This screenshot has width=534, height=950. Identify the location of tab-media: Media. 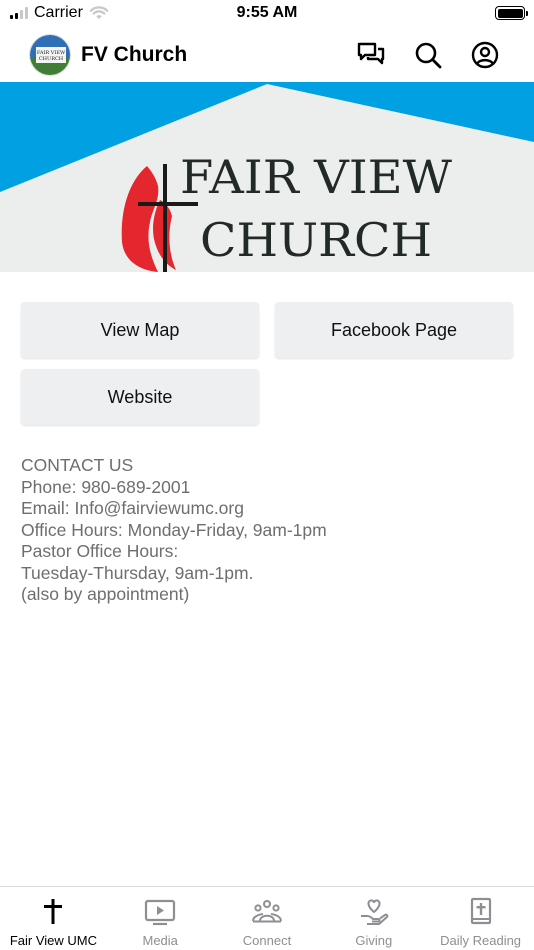
(160, 918).